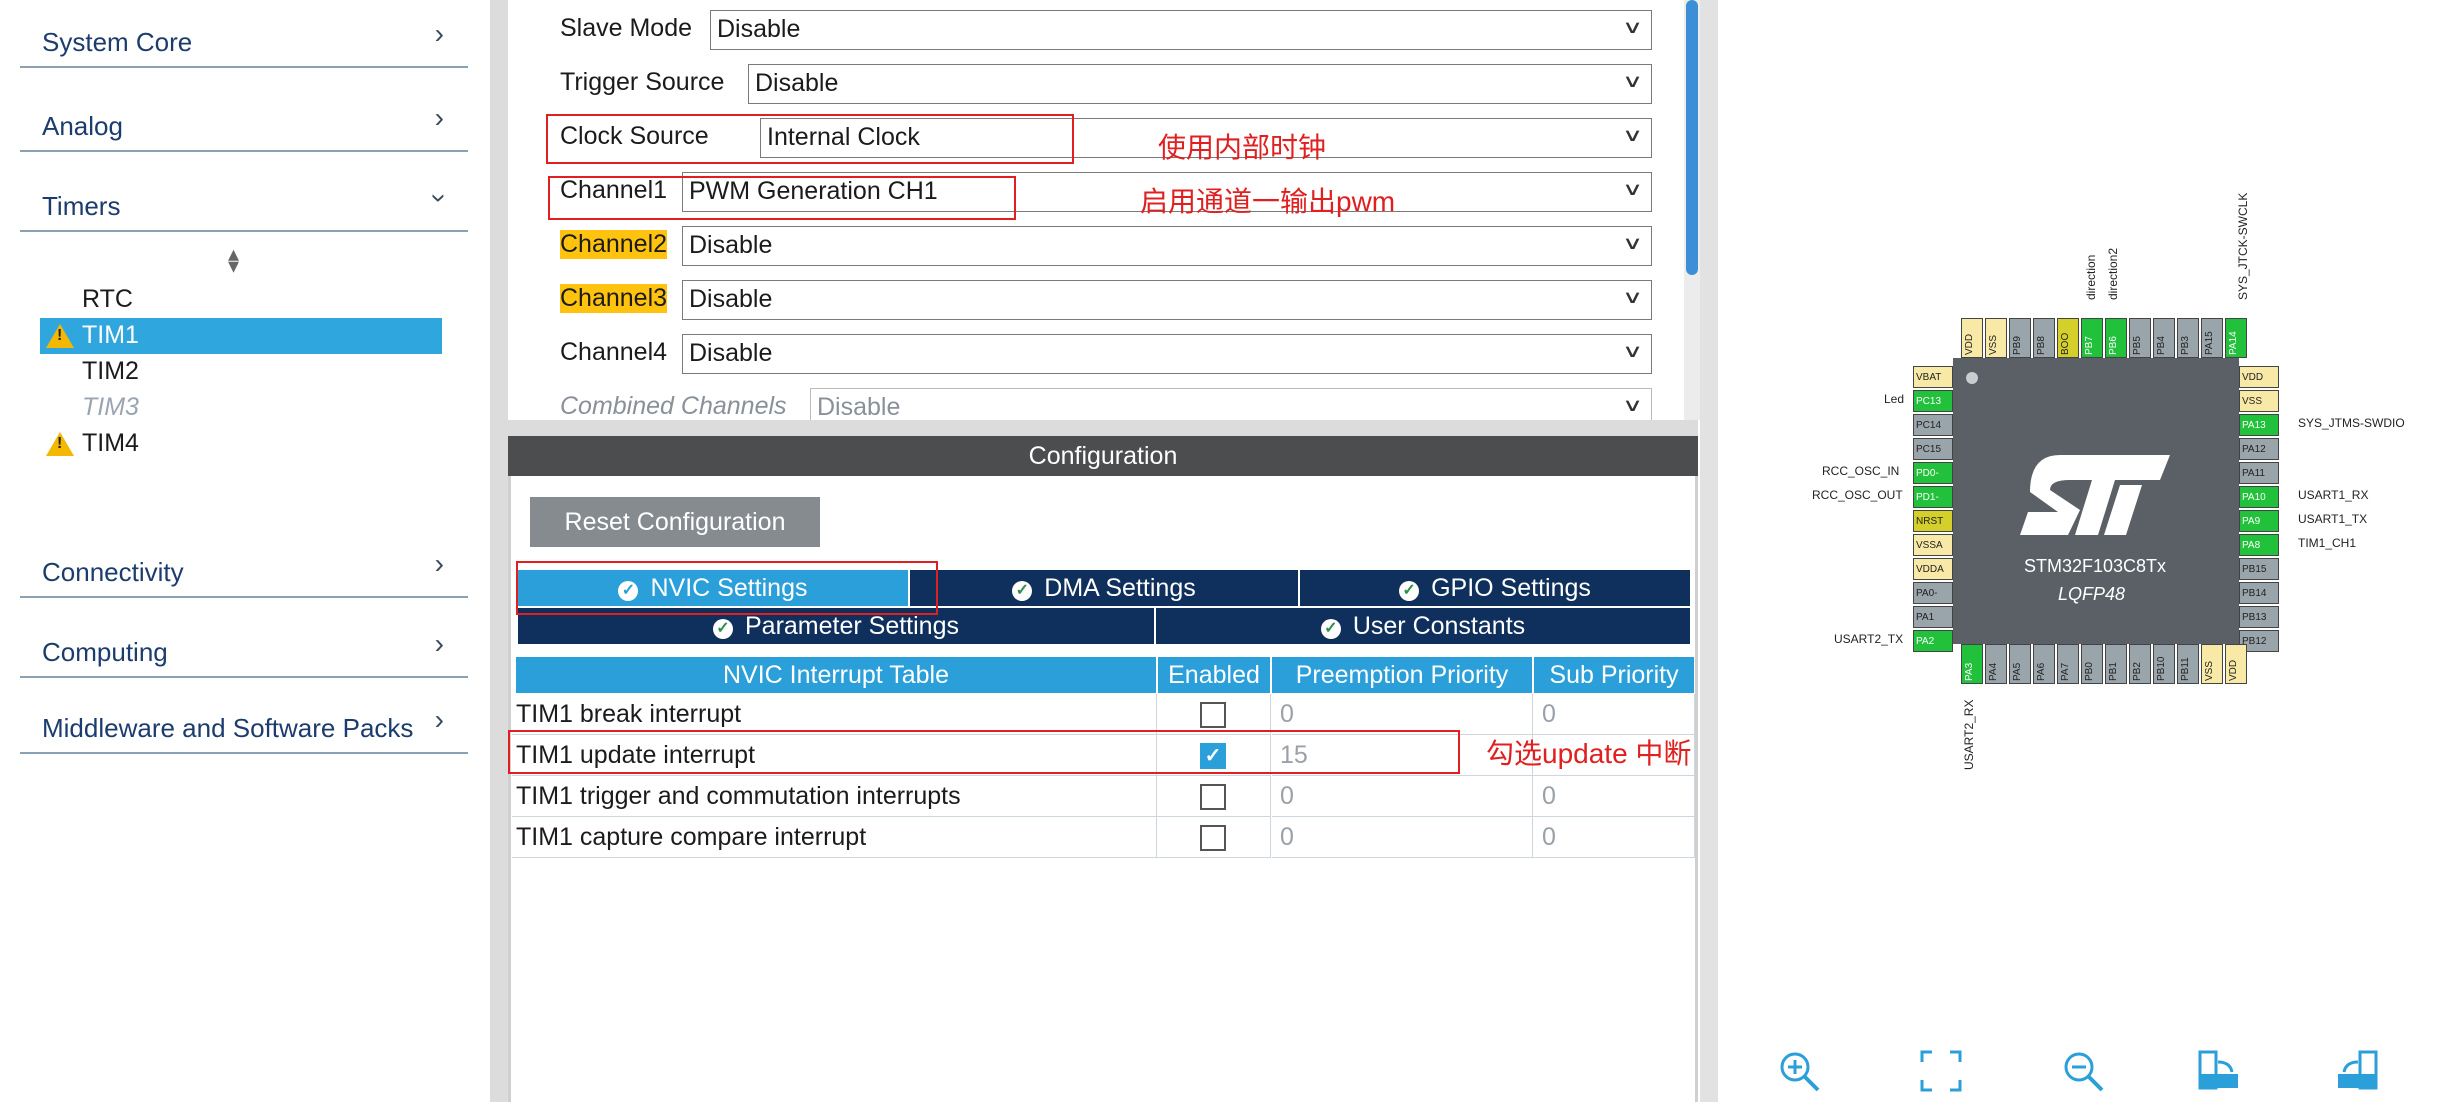 The height and width of the screenshot is (1102, 2453). Describe the element at coordinates (2259, 473) in the screenshot. I see `pin-pa11: PA11` at that location.